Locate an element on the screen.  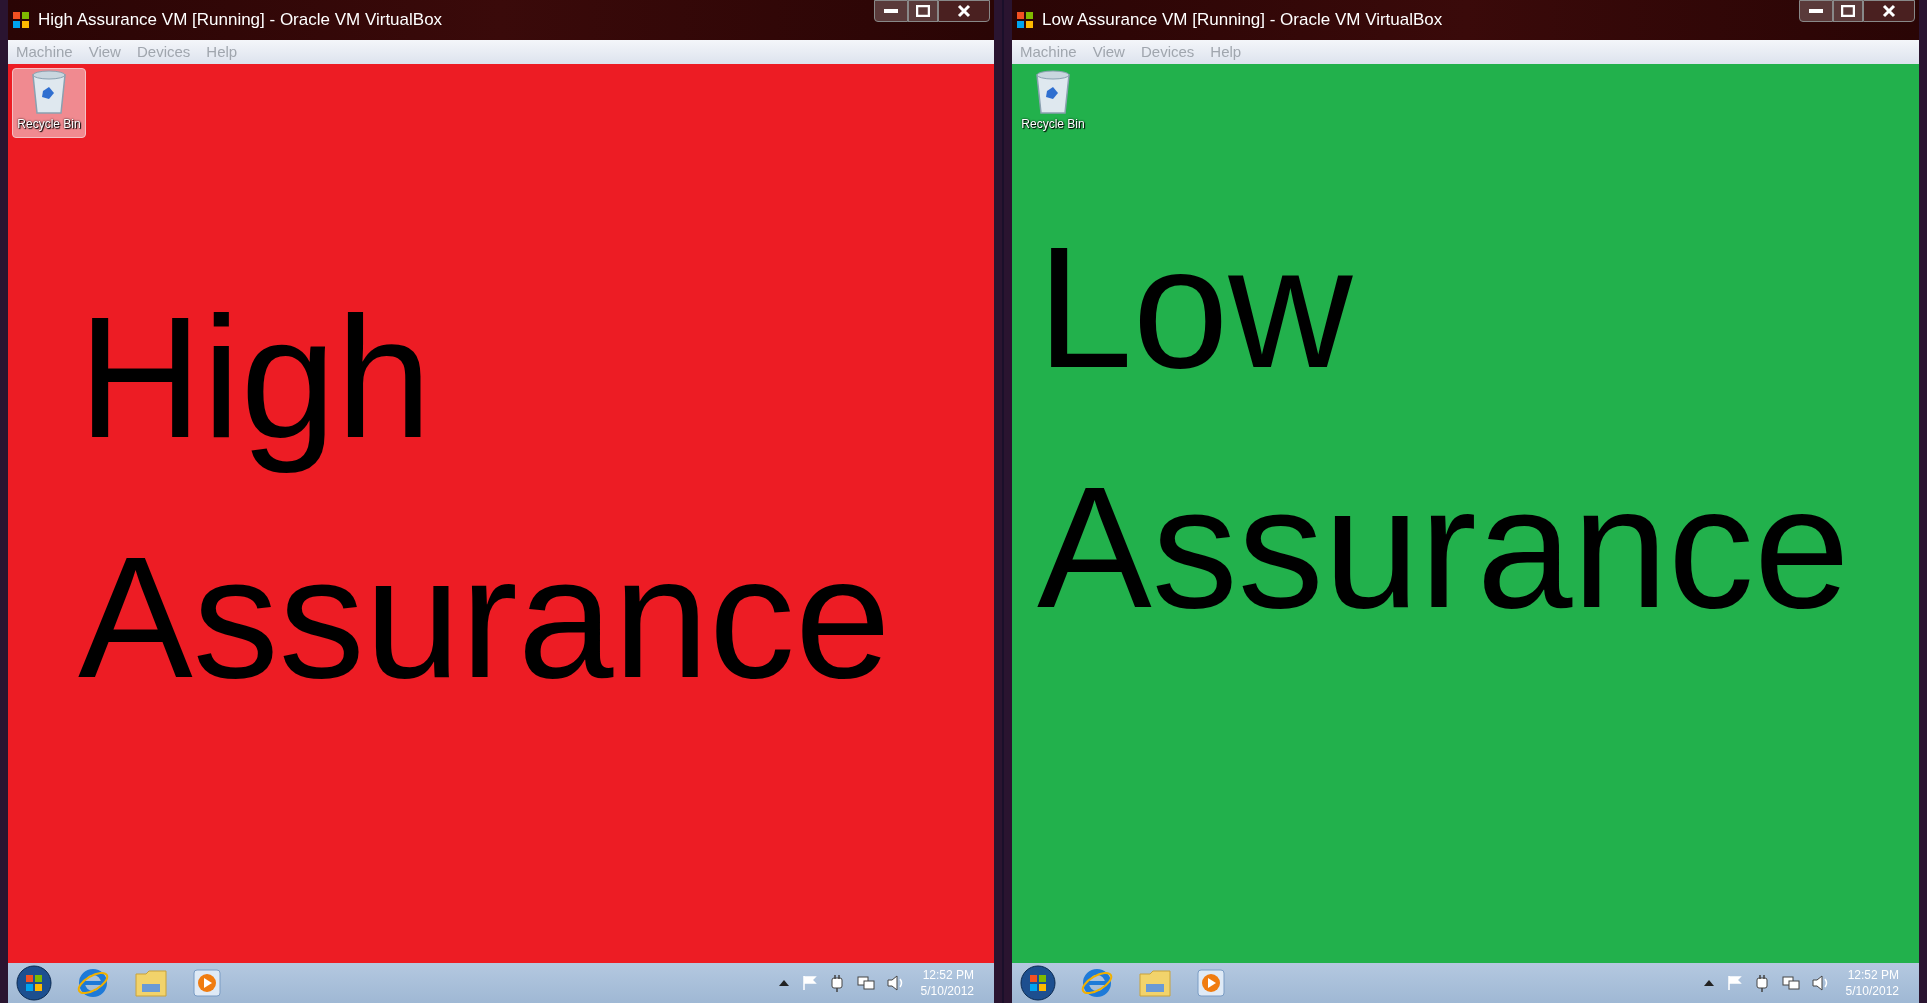
window-title: High Assurance VM [Running] - Oracle VM VirtualBox is located at coordinates (240, 20).